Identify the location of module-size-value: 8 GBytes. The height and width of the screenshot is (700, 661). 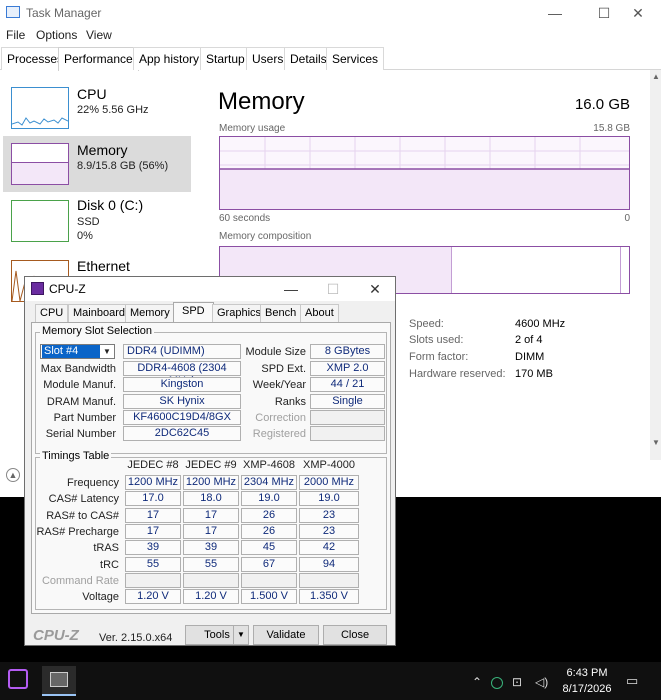
(347, 351).